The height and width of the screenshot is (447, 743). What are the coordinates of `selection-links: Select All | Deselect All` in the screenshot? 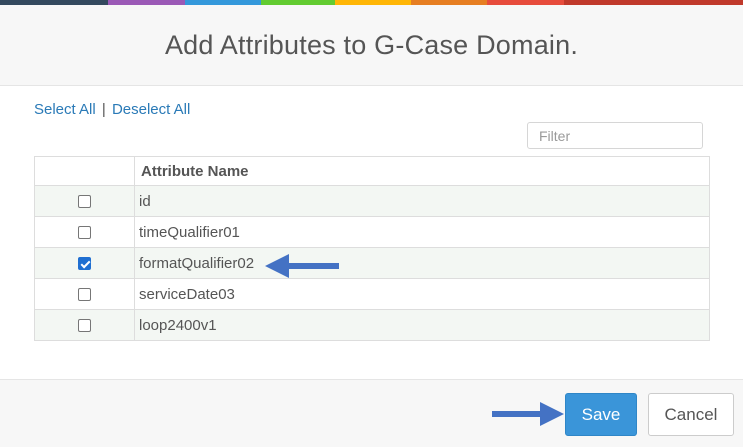 It's located at (112, 109).